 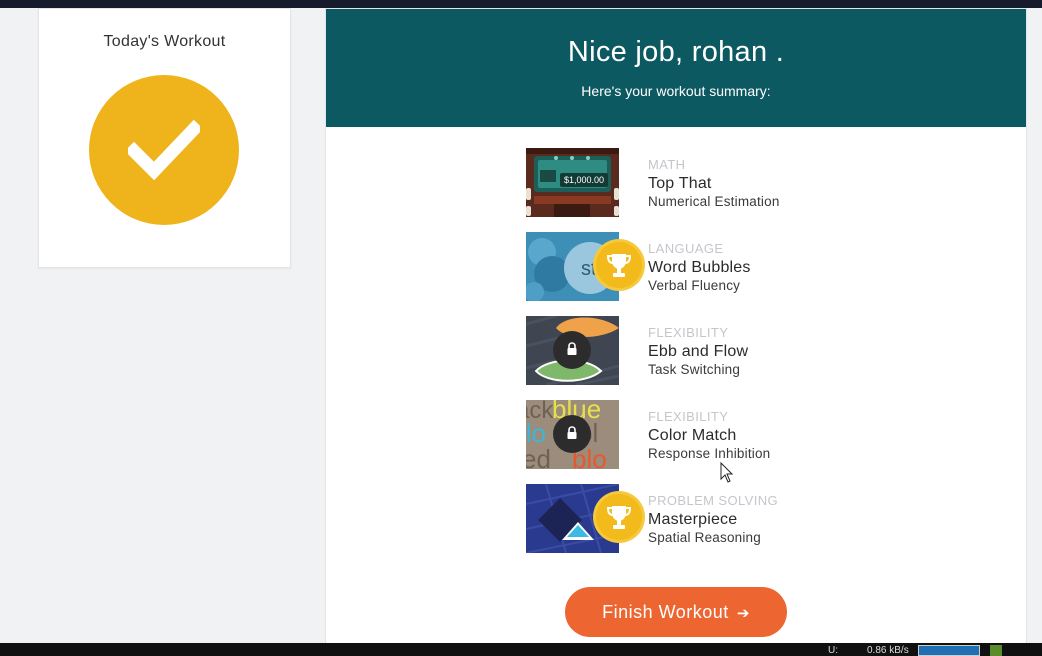 What do you see at coordinates (713, 500) in the screenshot?
I see `game-category: PROBLEM SOLVING` at bounding box center [713, 500].